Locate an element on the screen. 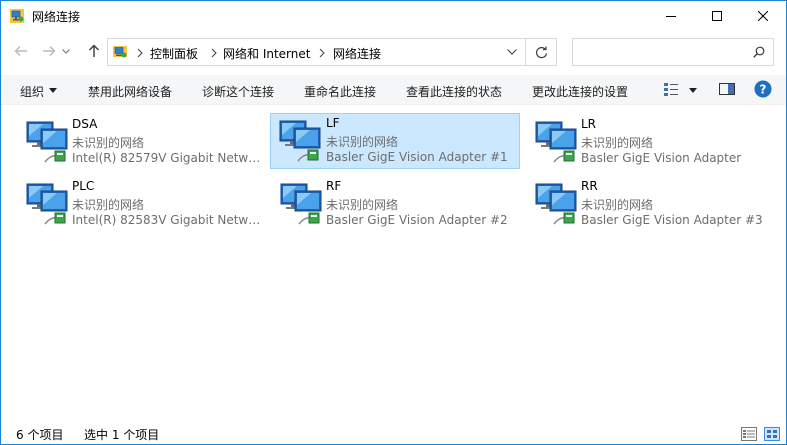  item-count: 6 个项目 is located at coordinates (40, 435).